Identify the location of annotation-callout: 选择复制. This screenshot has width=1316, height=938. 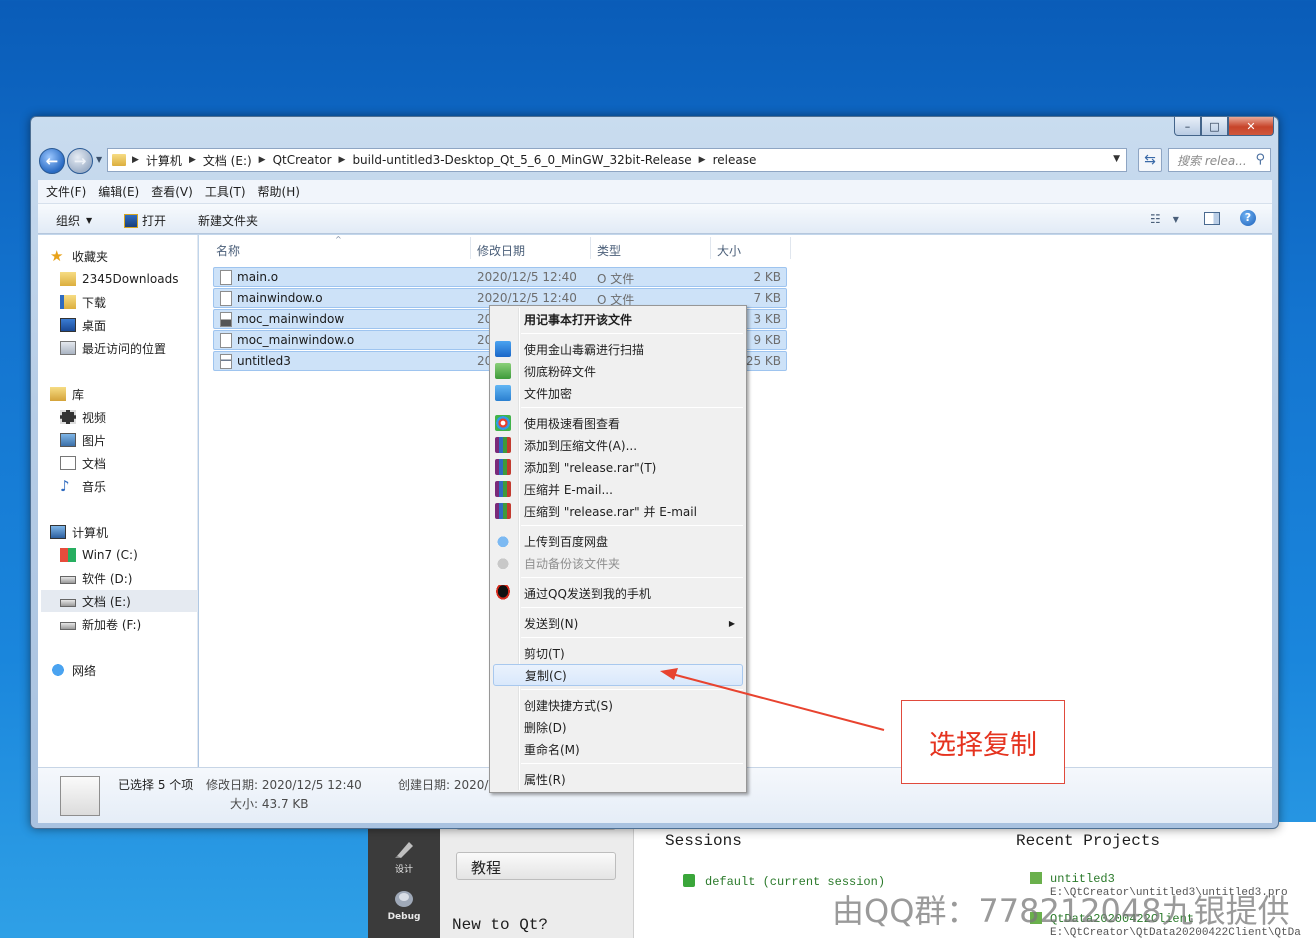
(983, 742).